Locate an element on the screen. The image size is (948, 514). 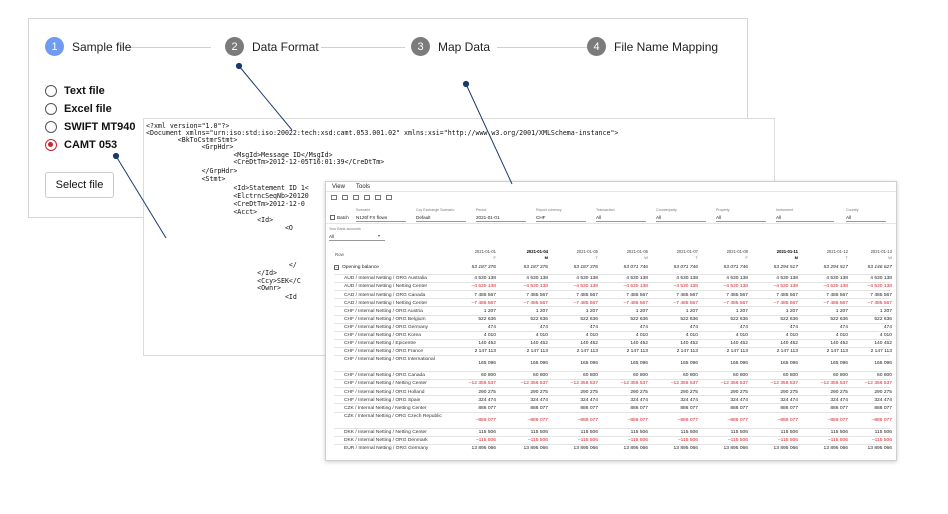
grid-icon is located at coordinates (367, 197).